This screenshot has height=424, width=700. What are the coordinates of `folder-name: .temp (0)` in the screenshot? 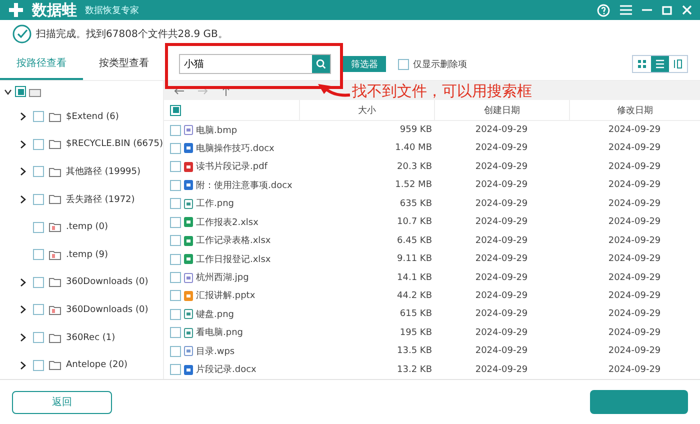 It's located at (87, 227).